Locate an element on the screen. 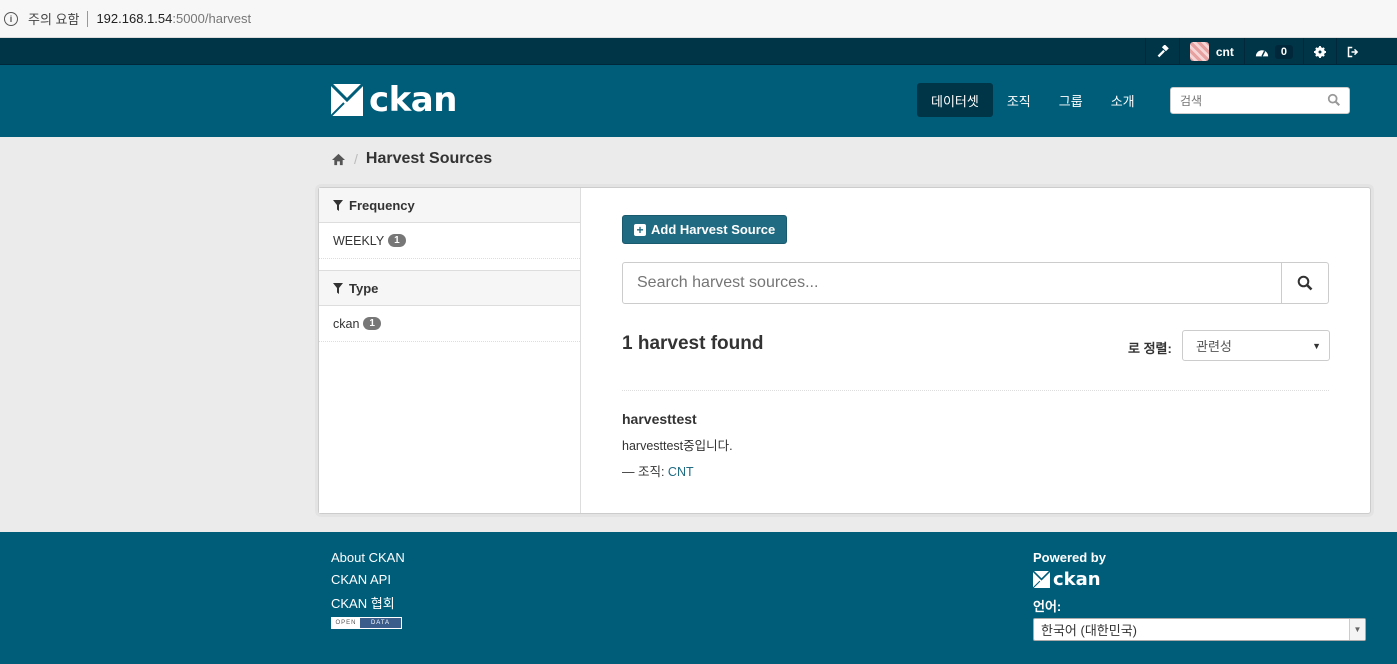 This screenshot has width=1397, height=664. add-harvest-source-button: + Add Harvest Source is located at coordinates (705, 229).